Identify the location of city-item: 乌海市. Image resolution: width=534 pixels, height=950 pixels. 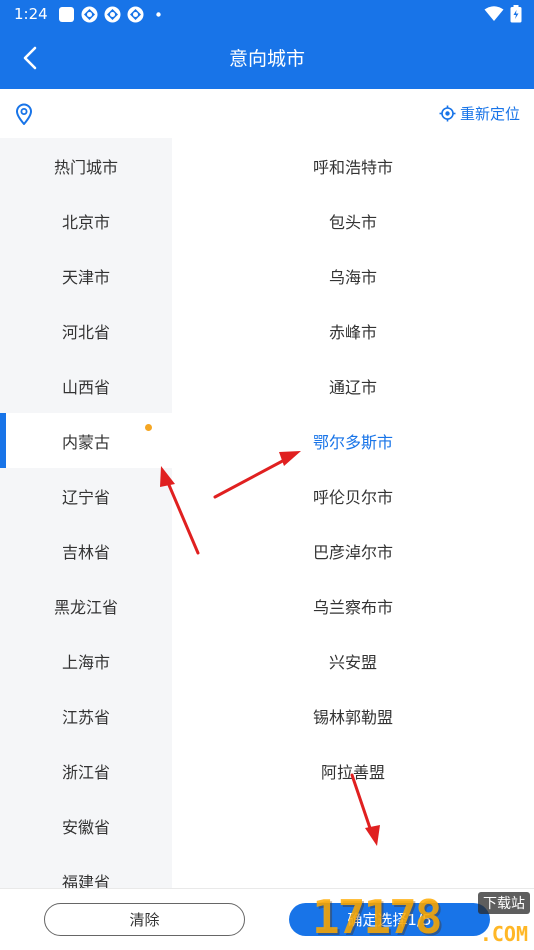
(353, 275).